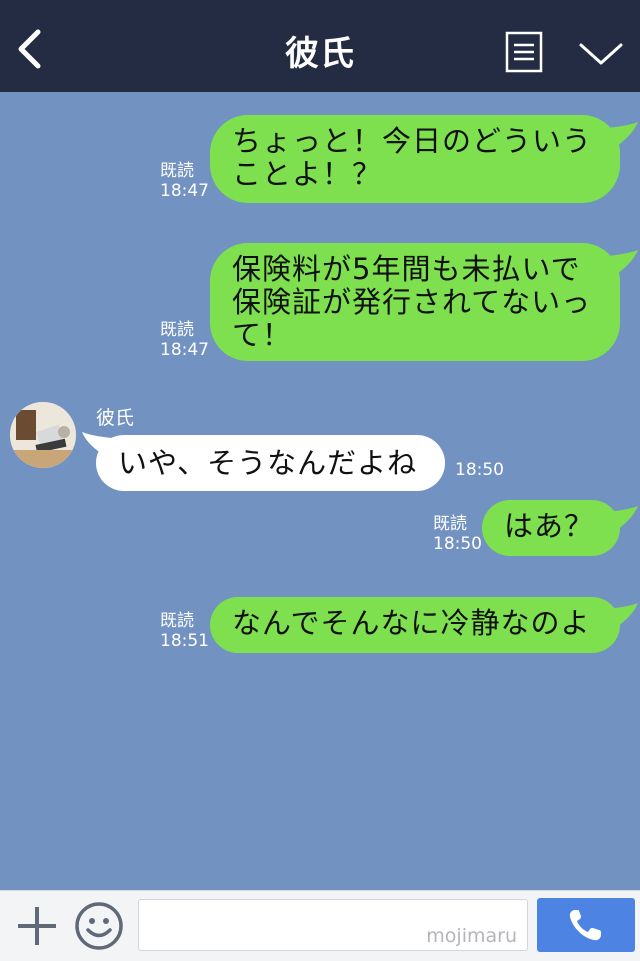  I want to click on avatar-photo, so click(43, 435).